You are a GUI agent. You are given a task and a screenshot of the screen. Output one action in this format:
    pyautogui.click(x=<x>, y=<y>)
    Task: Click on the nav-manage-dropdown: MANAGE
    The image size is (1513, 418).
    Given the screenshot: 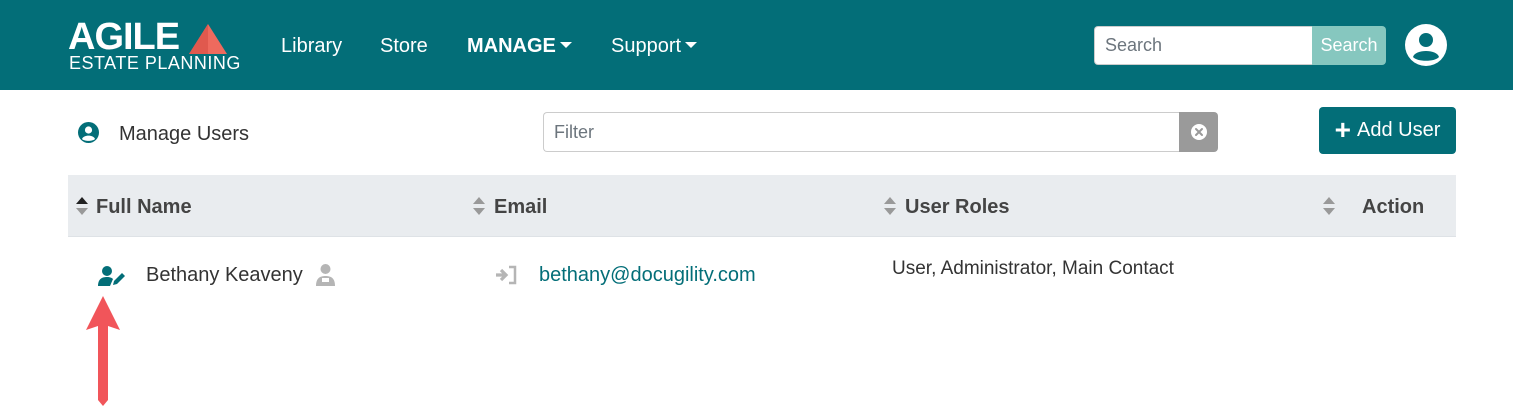 What is the action you would take?
    pyautogui.click(x=519, y=46)
    